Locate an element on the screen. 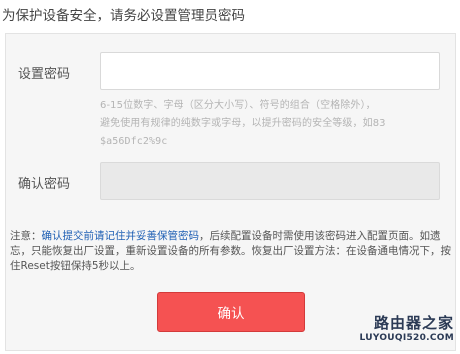 The width and height of the screenshot is (460, 354). watermark-url: LUYOUQI520.COM is located at coordinates (406, 338).